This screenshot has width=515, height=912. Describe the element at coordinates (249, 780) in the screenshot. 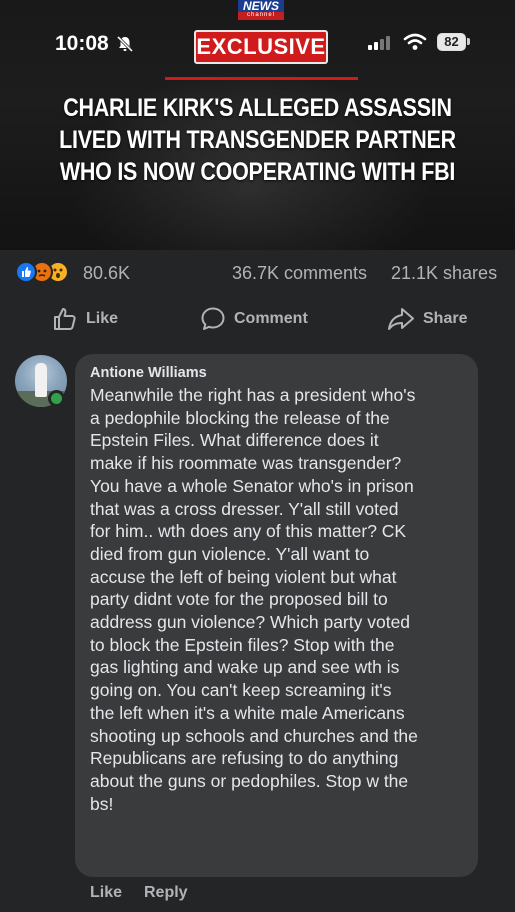

I see `comment-line: about the guns or pedophiles. Stop w the` at that location.